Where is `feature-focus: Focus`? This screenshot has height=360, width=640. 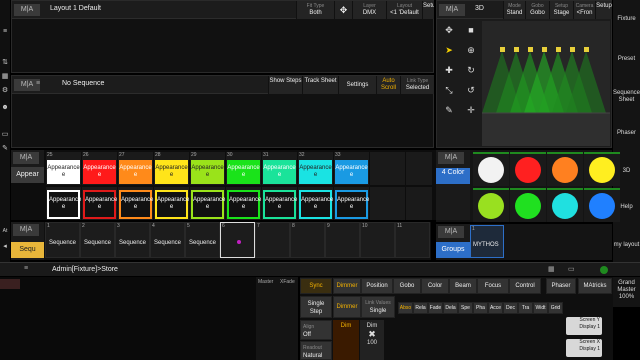
feature-focus: Focus is located at coordinates (493, 286).